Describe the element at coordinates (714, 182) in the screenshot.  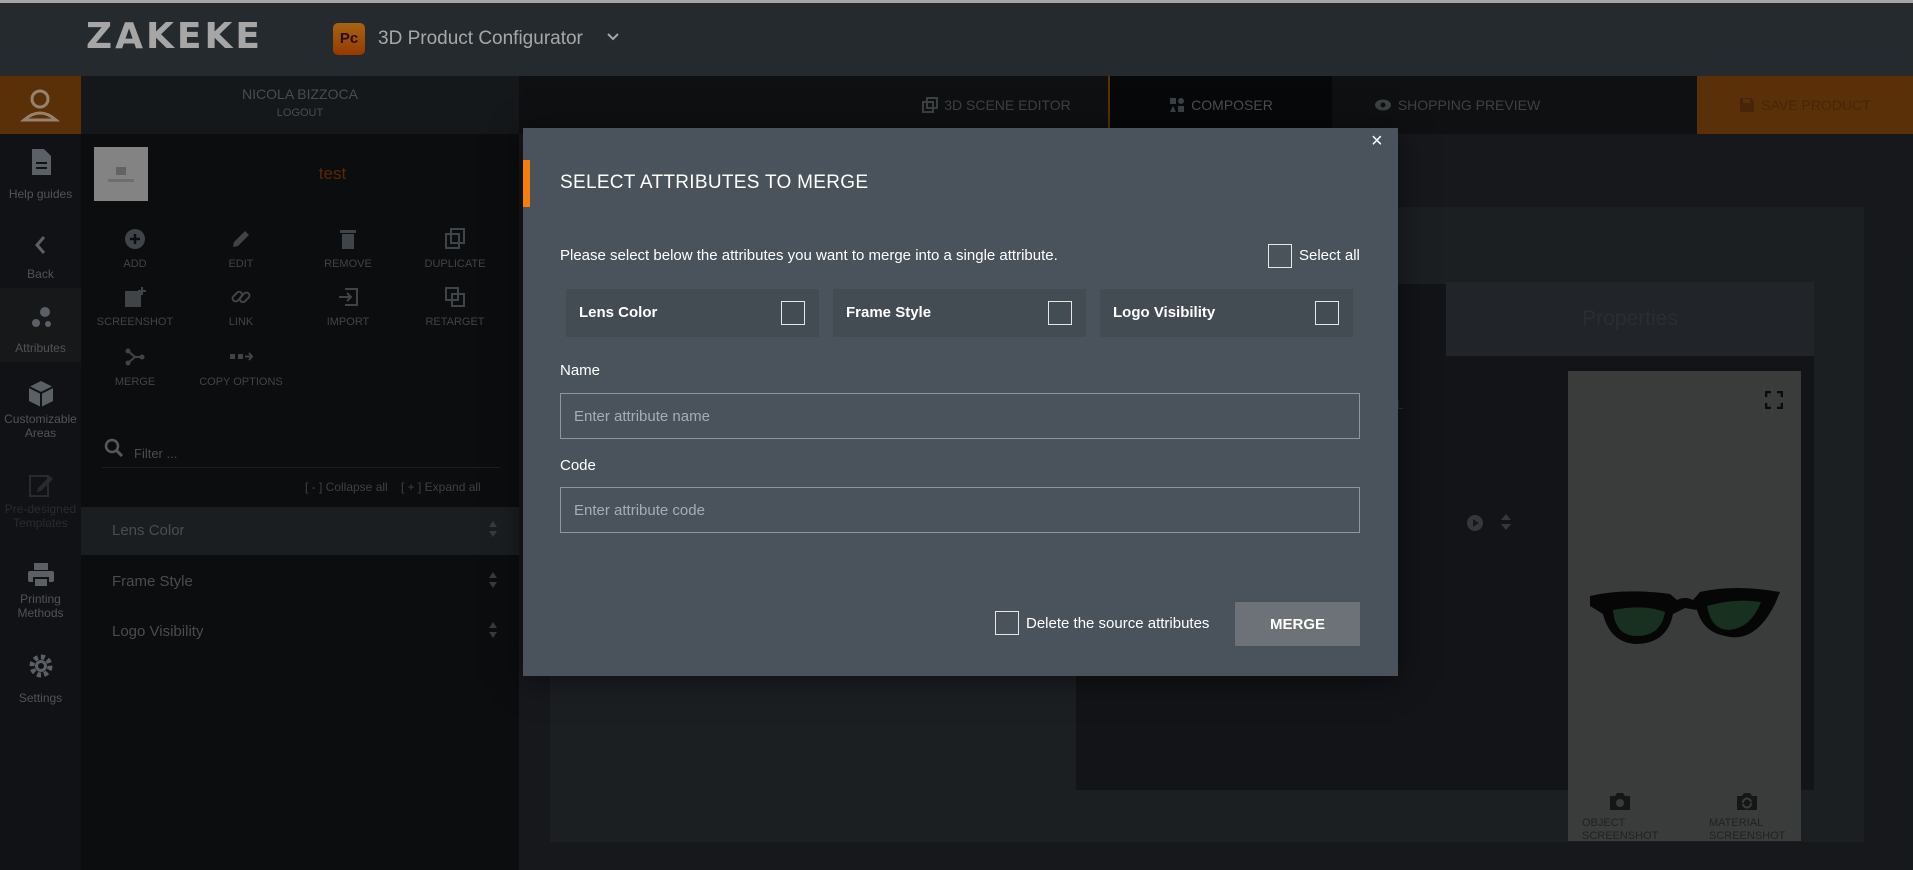
I see `modal-title: SELECT ATTRIBUTES TO MERGE` at that location.